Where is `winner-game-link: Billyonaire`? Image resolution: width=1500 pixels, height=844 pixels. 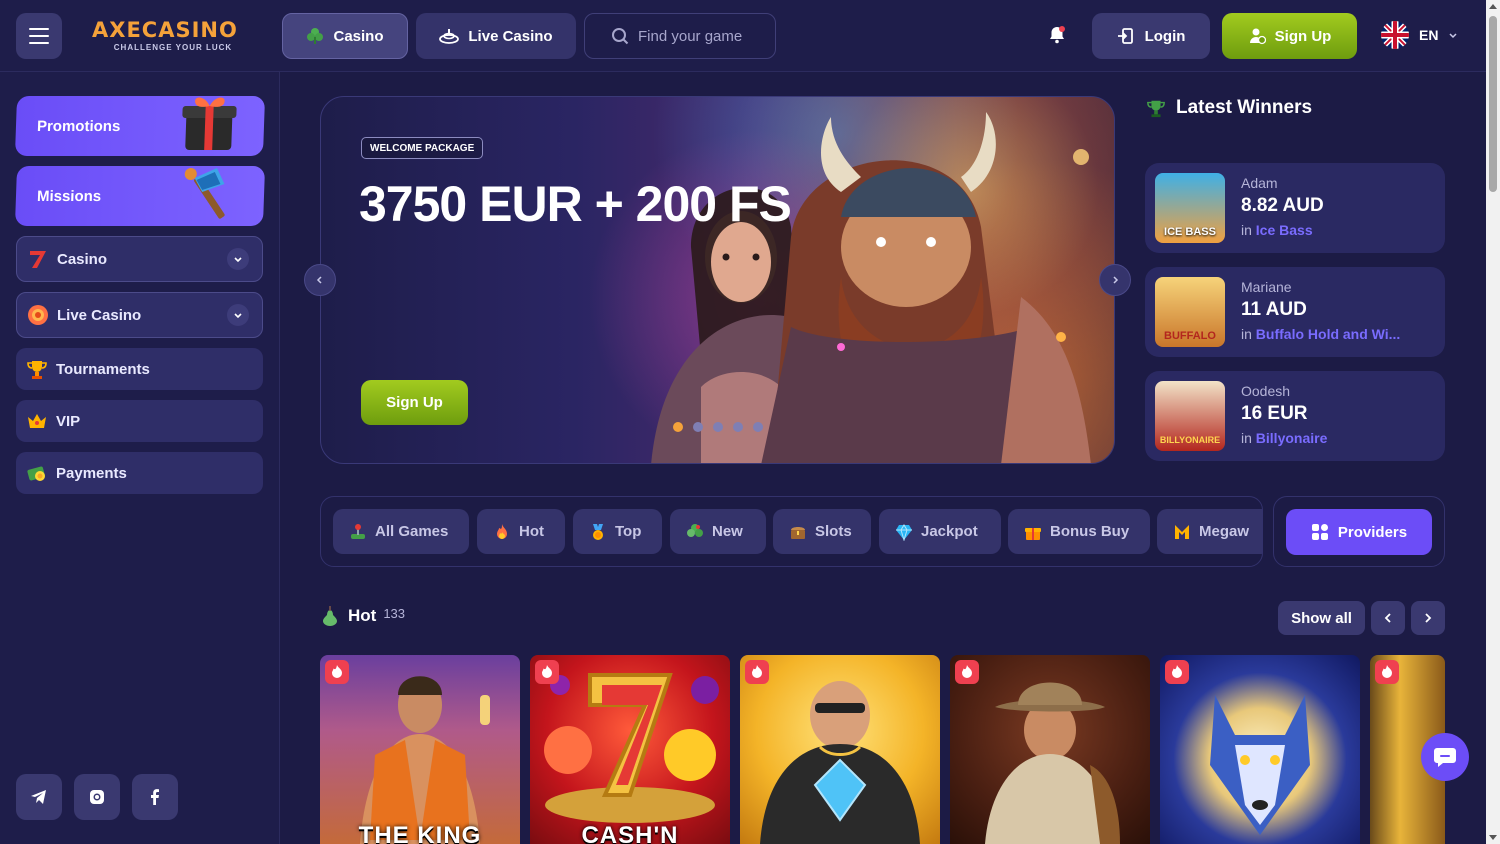
winner-game-link: Billyonaire is located at coordinates (1292, 438).